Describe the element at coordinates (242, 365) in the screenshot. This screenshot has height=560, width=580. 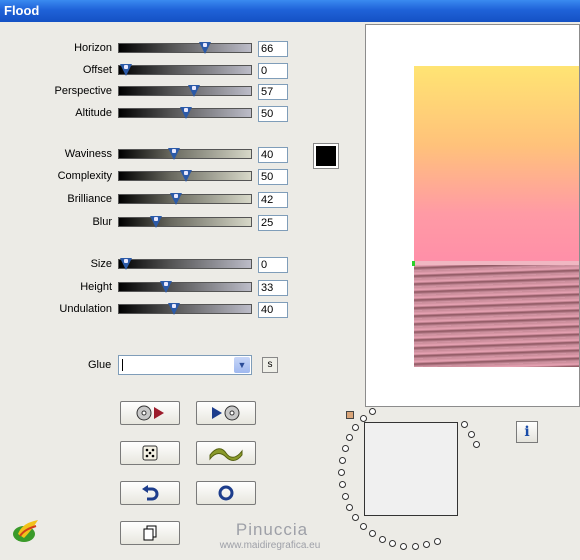
I see `chevron-down-icon: ▼` at that location.